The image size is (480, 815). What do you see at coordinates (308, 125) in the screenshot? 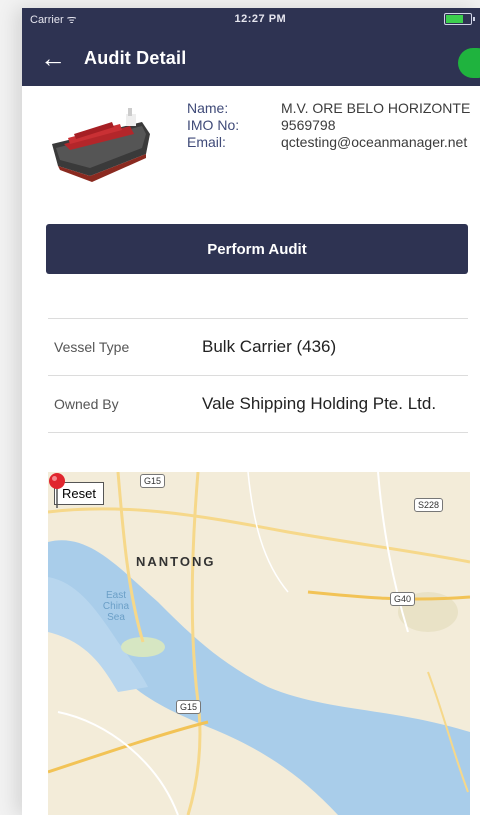
I see `imo-value: 9569798` at bounding box center [308, 125].